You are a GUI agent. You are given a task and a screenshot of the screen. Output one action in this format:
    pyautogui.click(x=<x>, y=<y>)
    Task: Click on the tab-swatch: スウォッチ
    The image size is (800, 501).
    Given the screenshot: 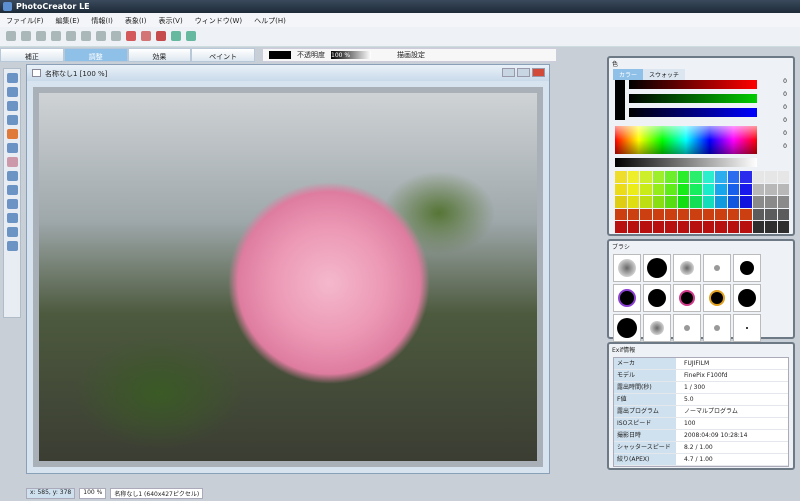 What is the action you would take?
    pyautogui.click(x=664, y=74)
    